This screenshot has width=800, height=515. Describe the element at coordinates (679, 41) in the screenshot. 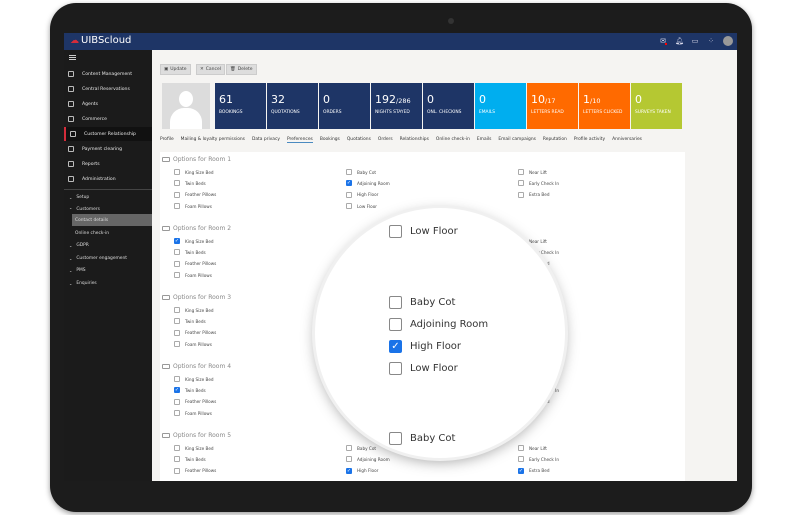

I see `bell-icon: 🔔︎` at that location.